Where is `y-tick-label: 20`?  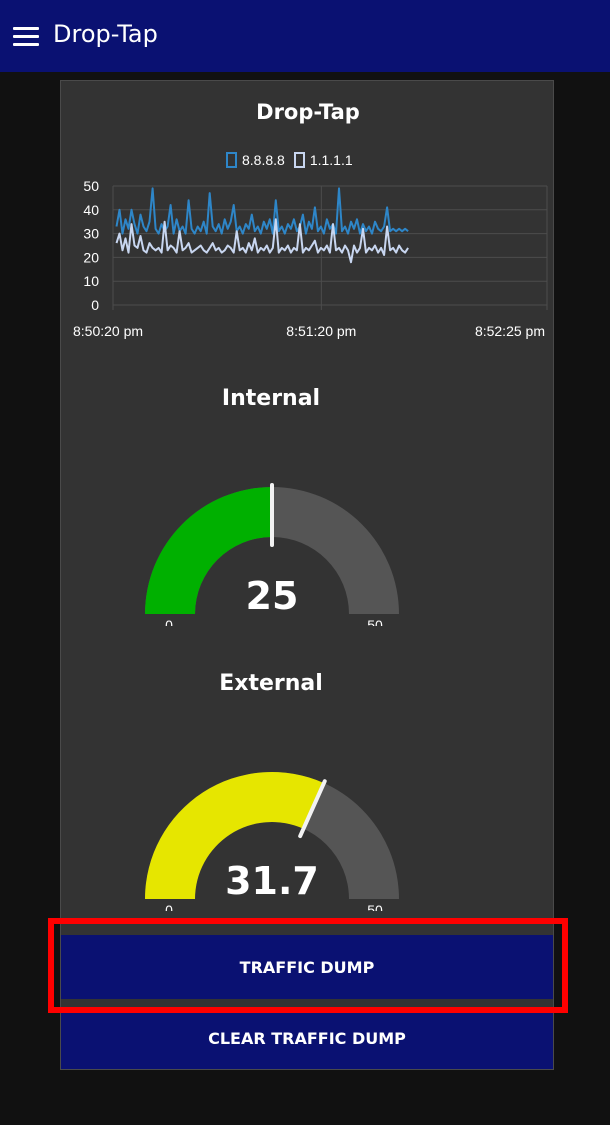
y-tick-label: 20 is located at coordinates (91, 257).